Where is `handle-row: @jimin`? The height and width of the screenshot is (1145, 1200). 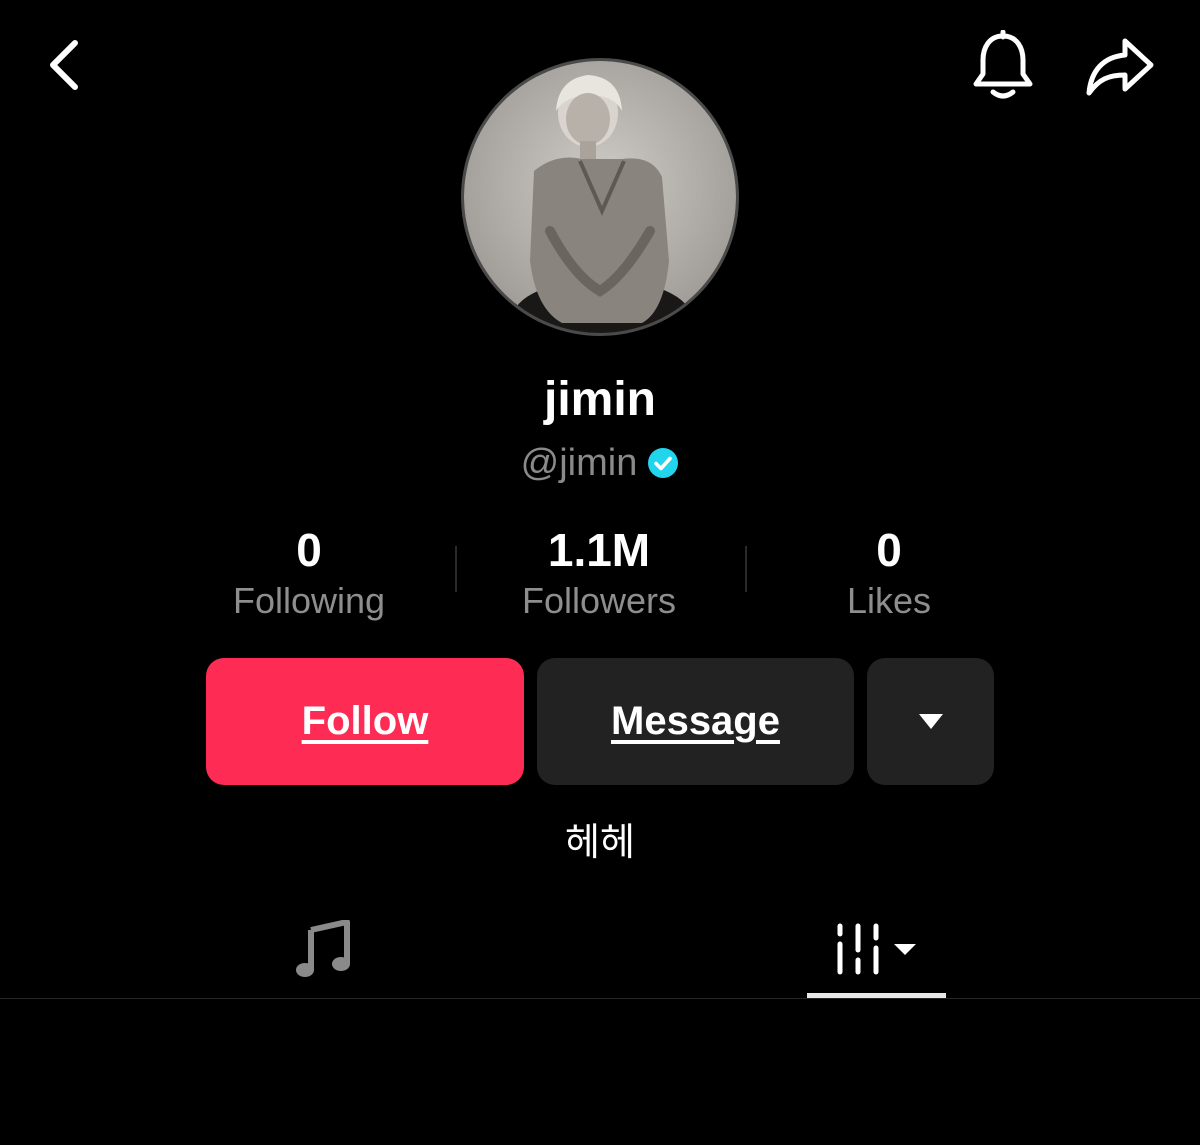 handle-row: @jimin is located at coordinates (600, 463).